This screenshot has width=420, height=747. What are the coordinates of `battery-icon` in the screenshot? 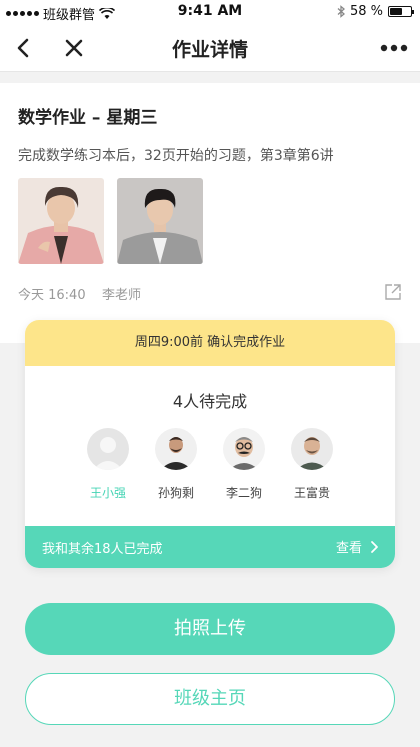 It's located at (401, 11).